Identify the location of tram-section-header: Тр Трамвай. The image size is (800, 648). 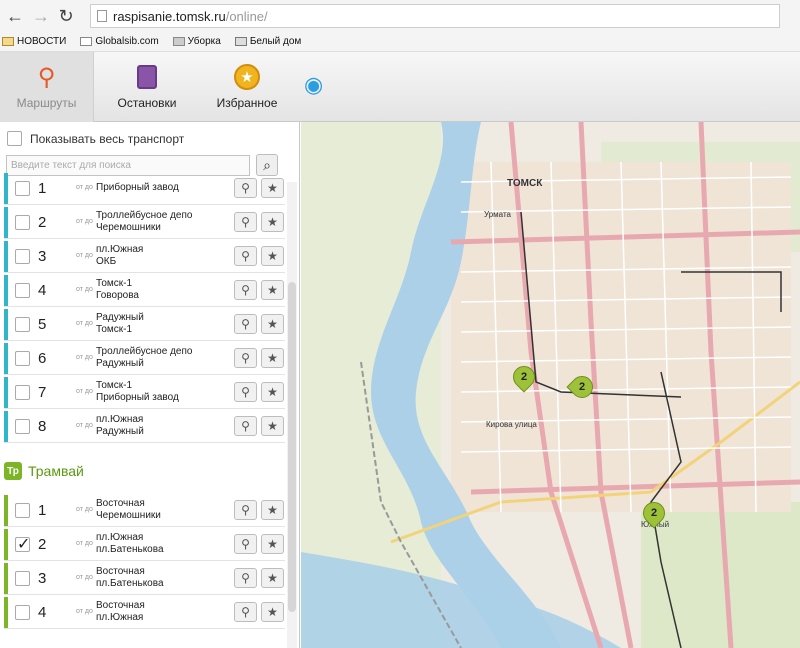
(44, 471).